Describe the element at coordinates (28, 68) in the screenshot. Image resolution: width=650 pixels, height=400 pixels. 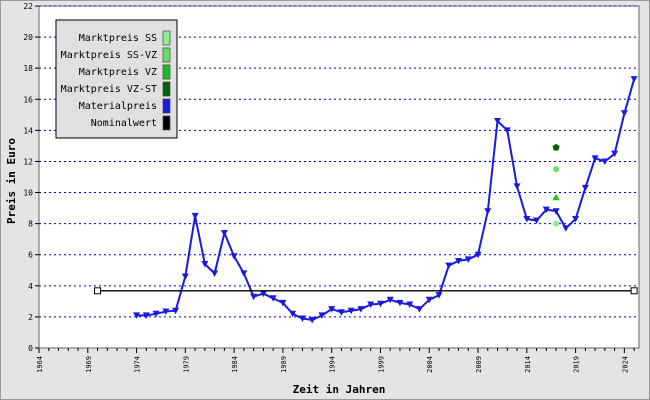
I see `y-tick-label: 18` at that location.